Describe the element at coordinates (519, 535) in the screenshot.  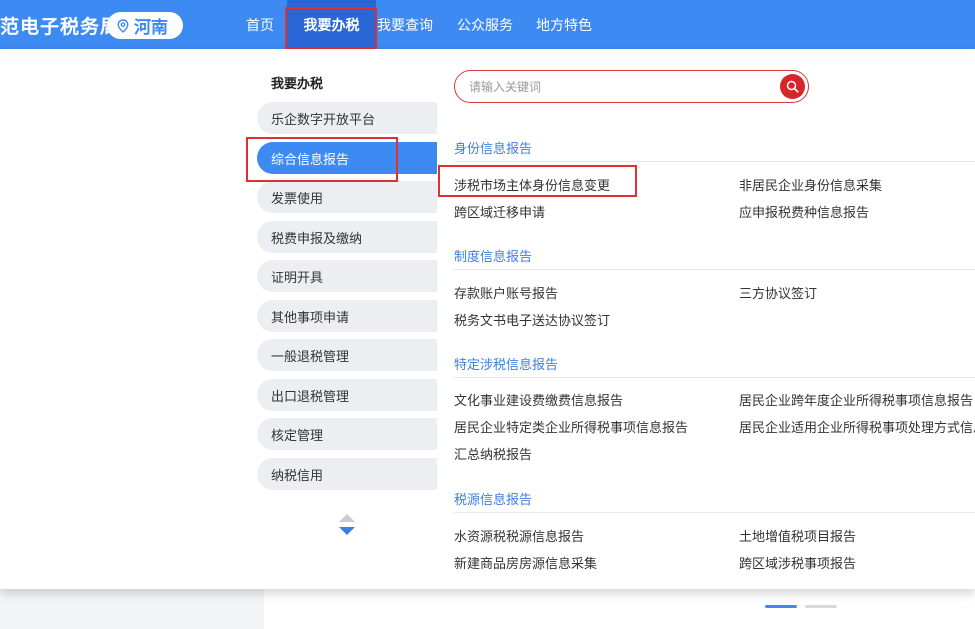
I see `link-item: 水资源税税源信息报告` at that location.